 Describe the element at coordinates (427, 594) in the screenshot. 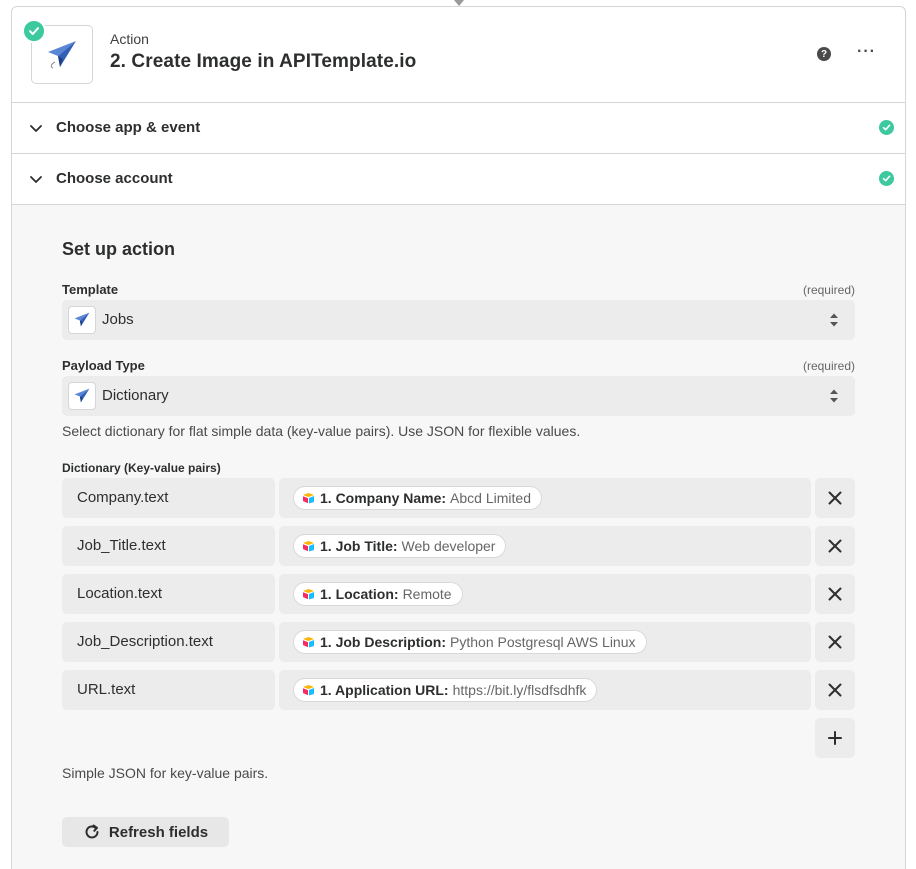

I see `pill-value: Remote` at that location.